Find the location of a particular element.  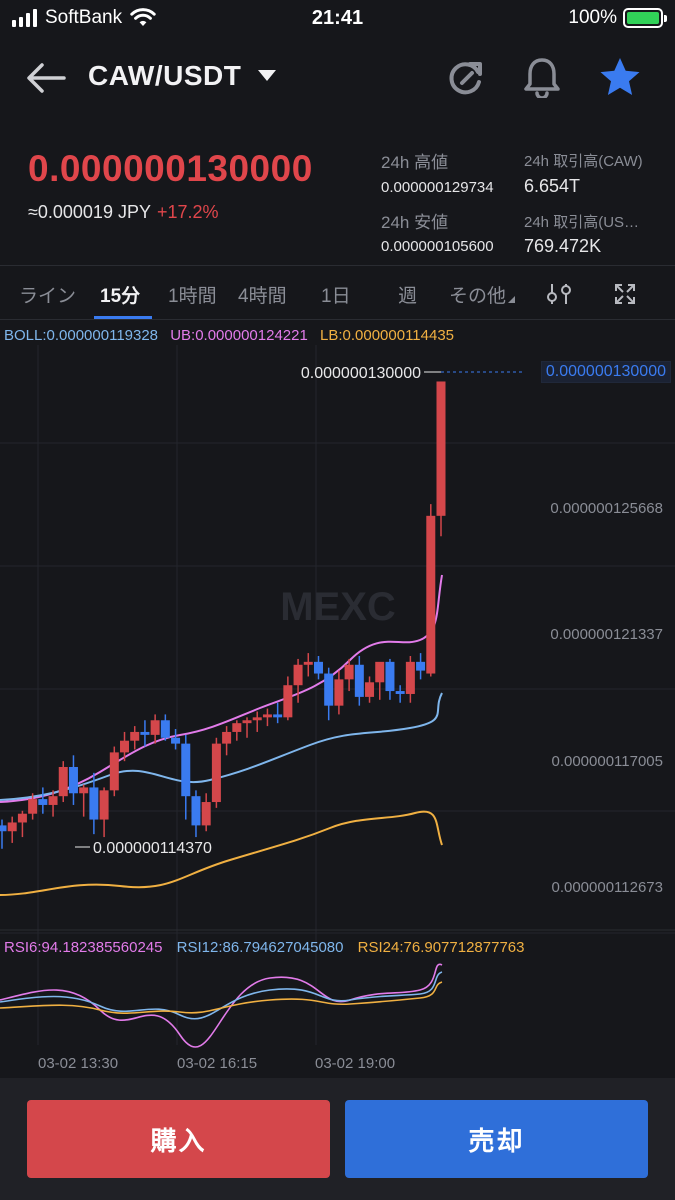

tab-more: その他 is located at coordinates (477, 294).